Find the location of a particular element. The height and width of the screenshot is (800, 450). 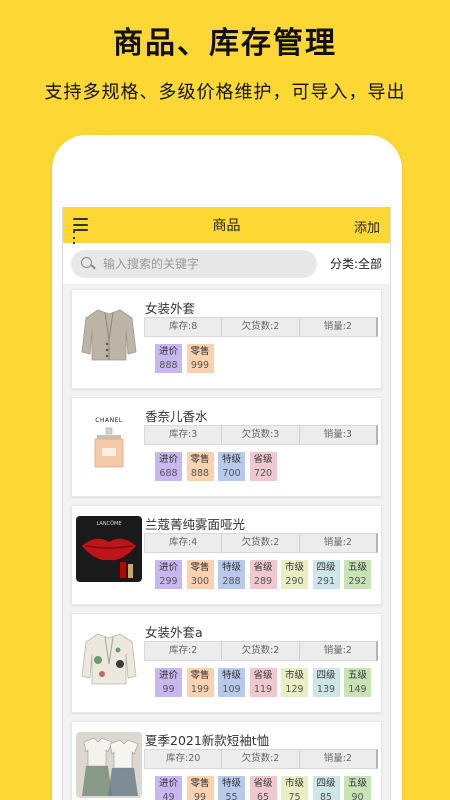

price-tag: 进价 888 is located at coordinates (168, 358).